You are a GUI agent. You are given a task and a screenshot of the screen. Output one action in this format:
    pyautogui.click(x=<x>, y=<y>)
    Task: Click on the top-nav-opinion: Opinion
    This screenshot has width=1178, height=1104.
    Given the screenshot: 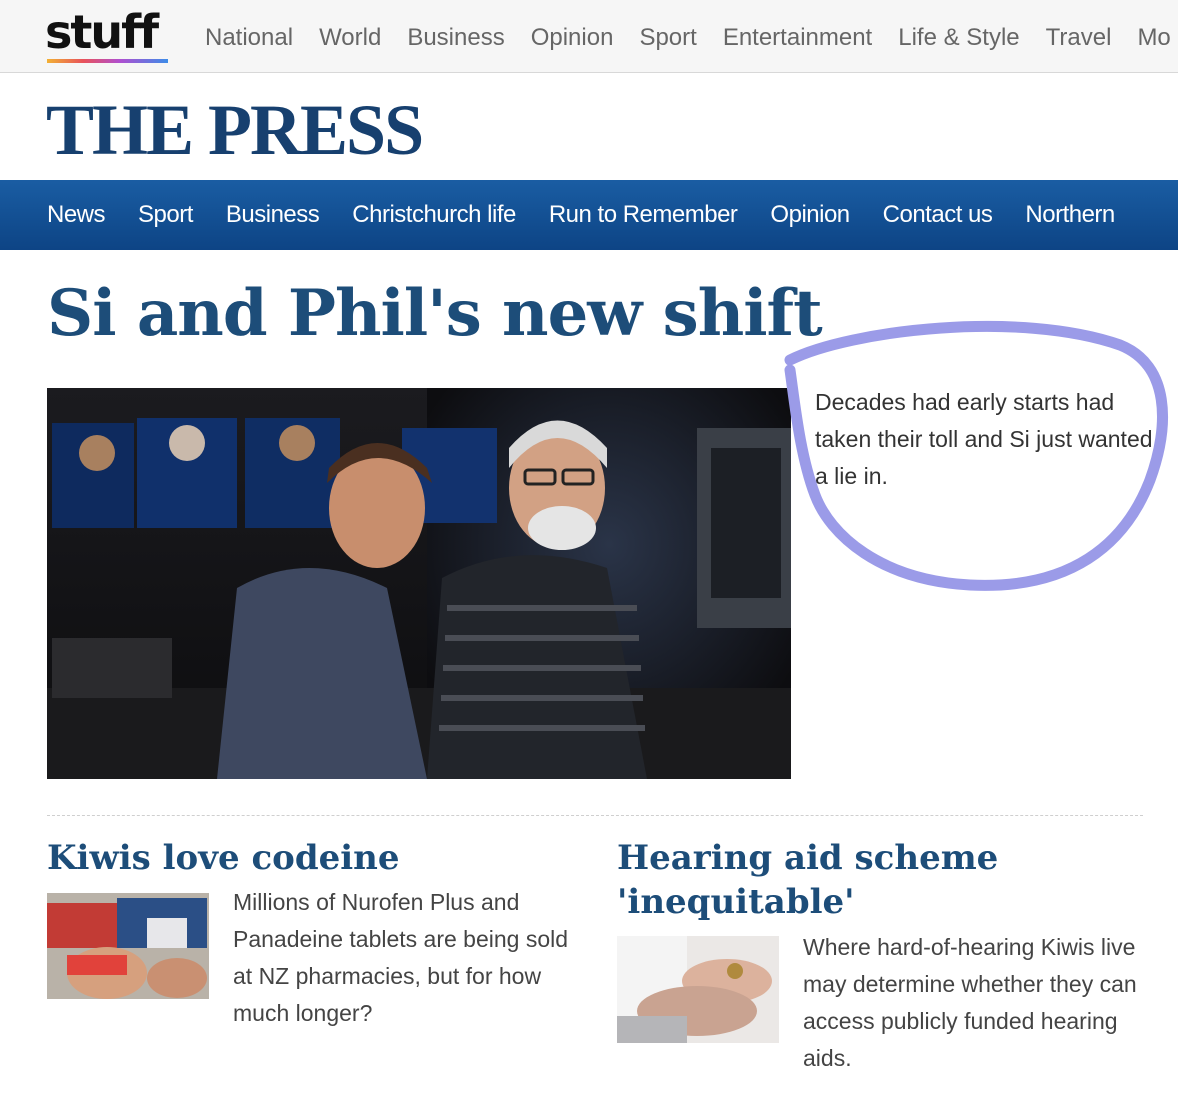 What is the action you would take?
    pyautogui.click(x=572, y=38)
    